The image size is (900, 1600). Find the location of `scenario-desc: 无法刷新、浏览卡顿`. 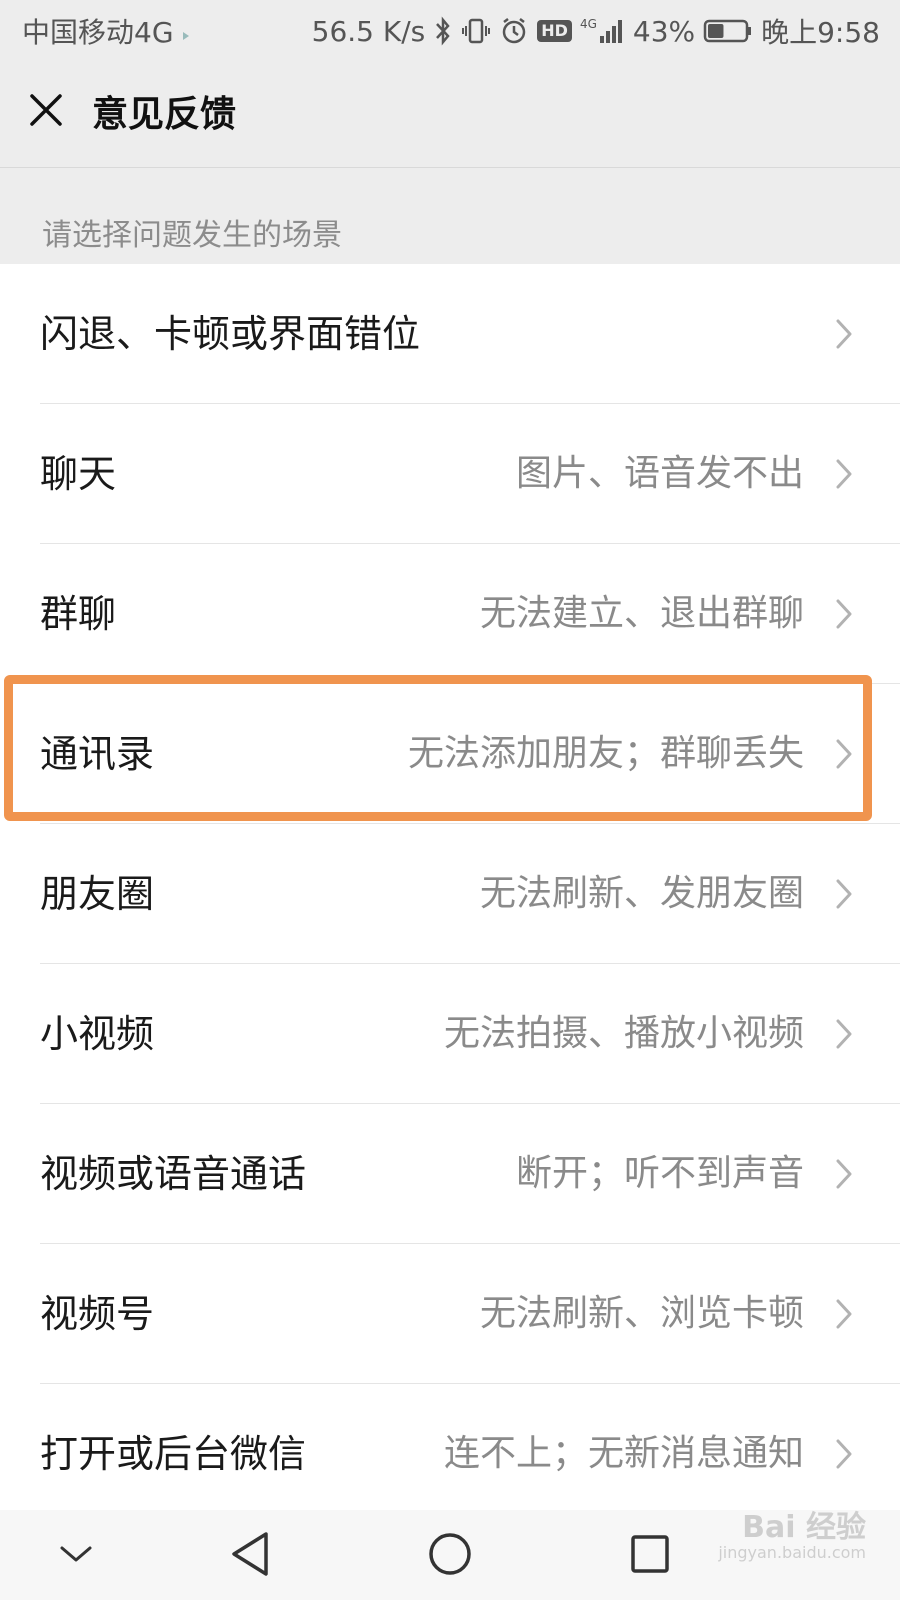

scenario-desc: 无法刷新、浏览卡顿 is located at coordinates (641, 1313).